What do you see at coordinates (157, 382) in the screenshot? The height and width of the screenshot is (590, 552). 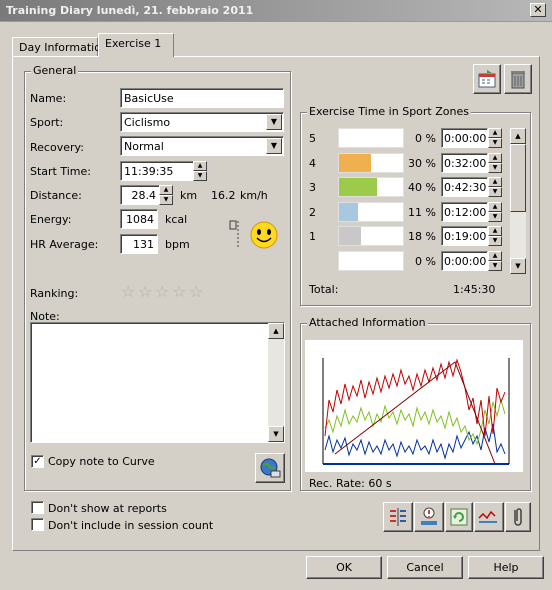 I see `note-textarea: ▲ ▼` at bounding box center [157, 382].